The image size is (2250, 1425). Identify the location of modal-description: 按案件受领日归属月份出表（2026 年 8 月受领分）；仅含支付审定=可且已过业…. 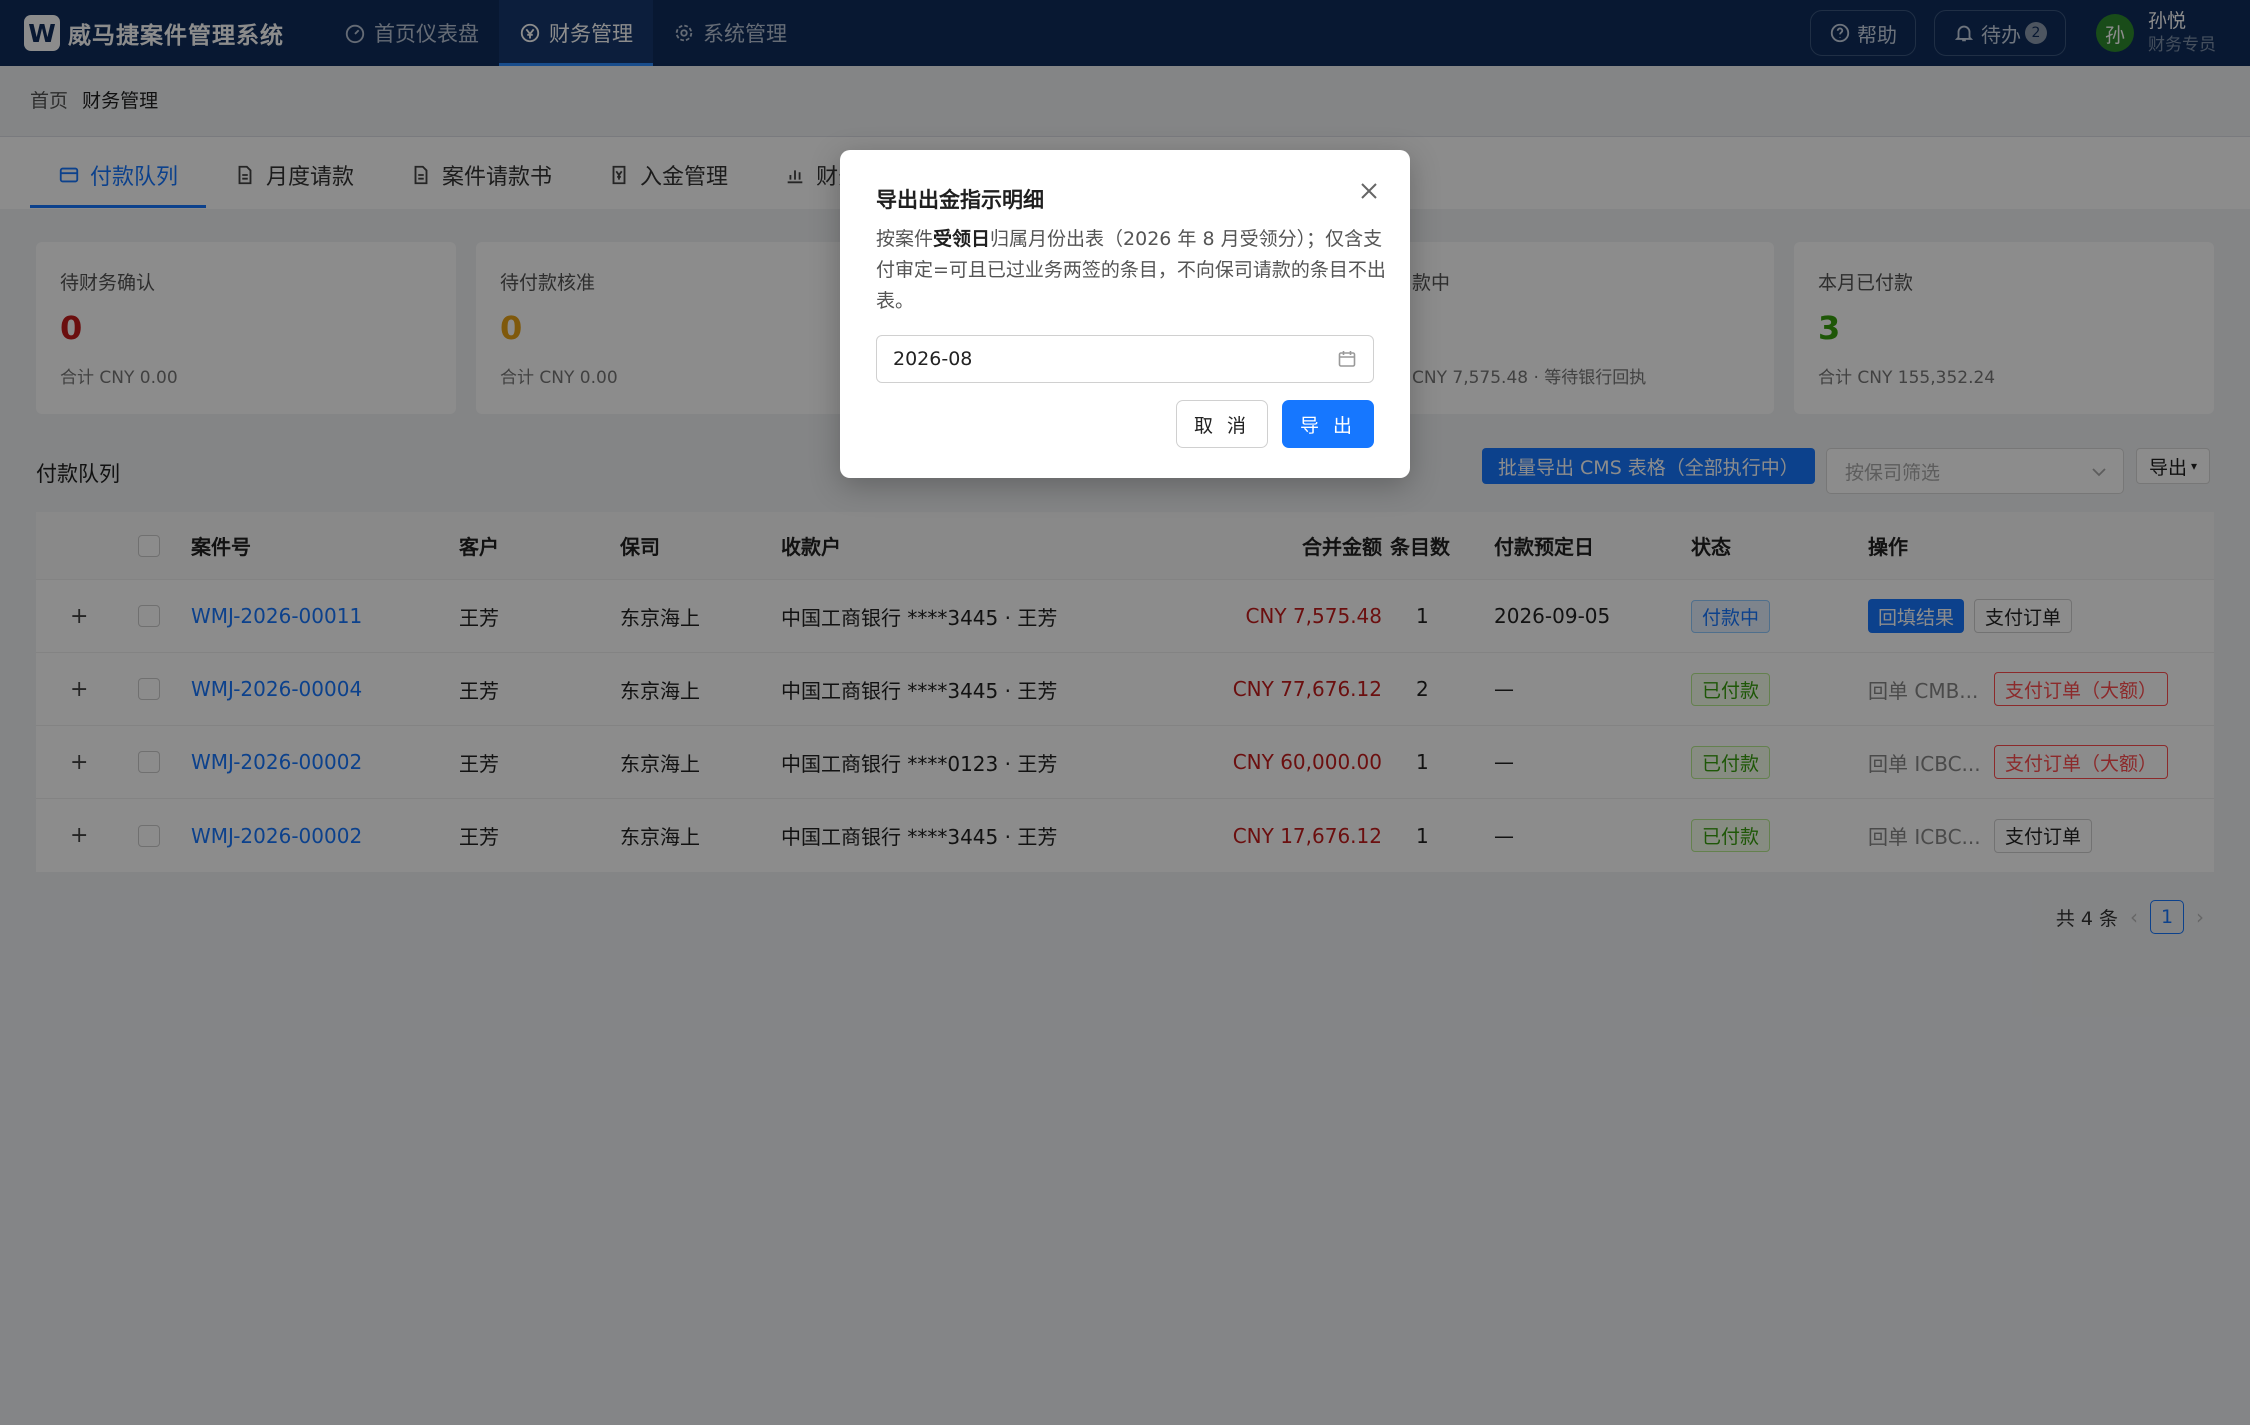
(1131, 270).